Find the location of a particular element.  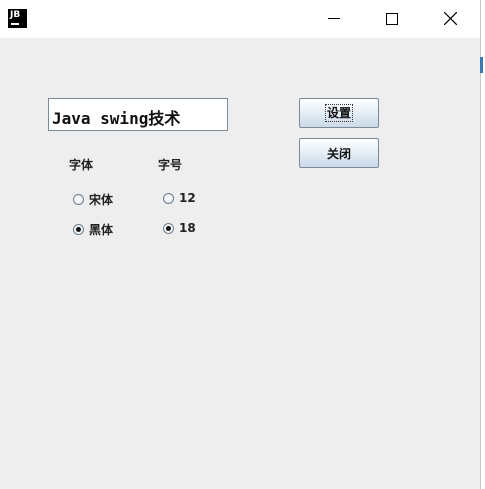

radio-size-18: 18 is located at coordinates (179, 228).